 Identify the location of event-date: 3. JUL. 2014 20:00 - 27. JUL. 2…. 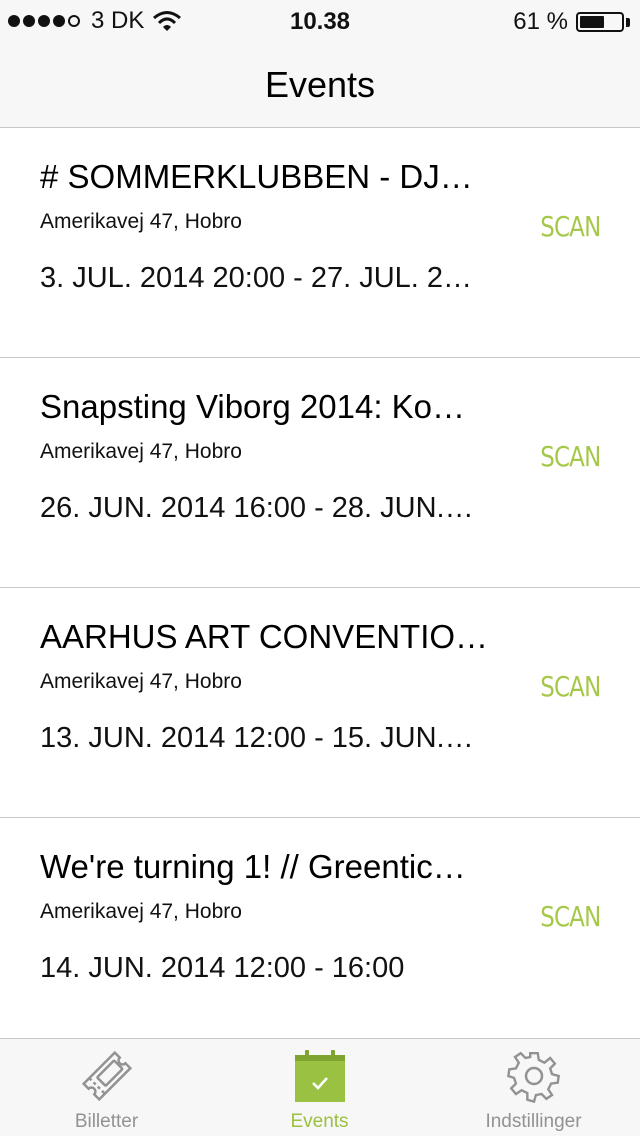
(256, 278).